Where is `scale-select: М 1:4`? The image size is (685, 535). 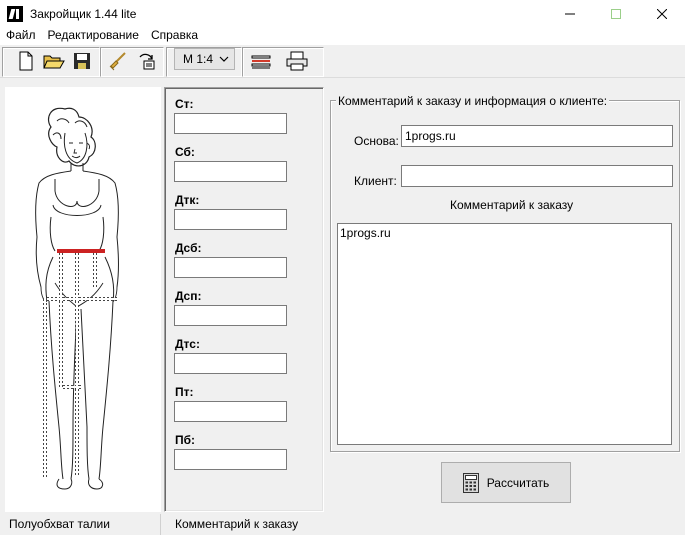
scale-select: М 1:4 is located at coordinates (204, 59).